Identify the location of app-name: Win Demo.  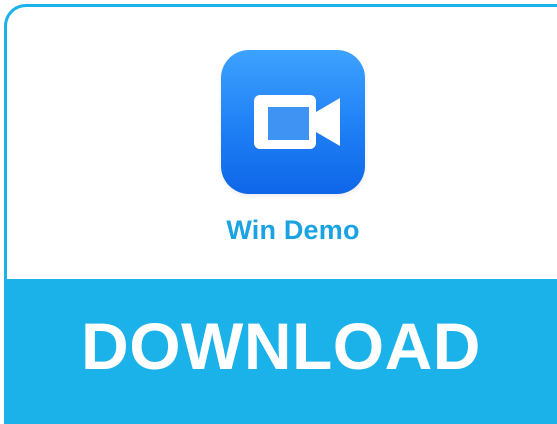
(293, 230).